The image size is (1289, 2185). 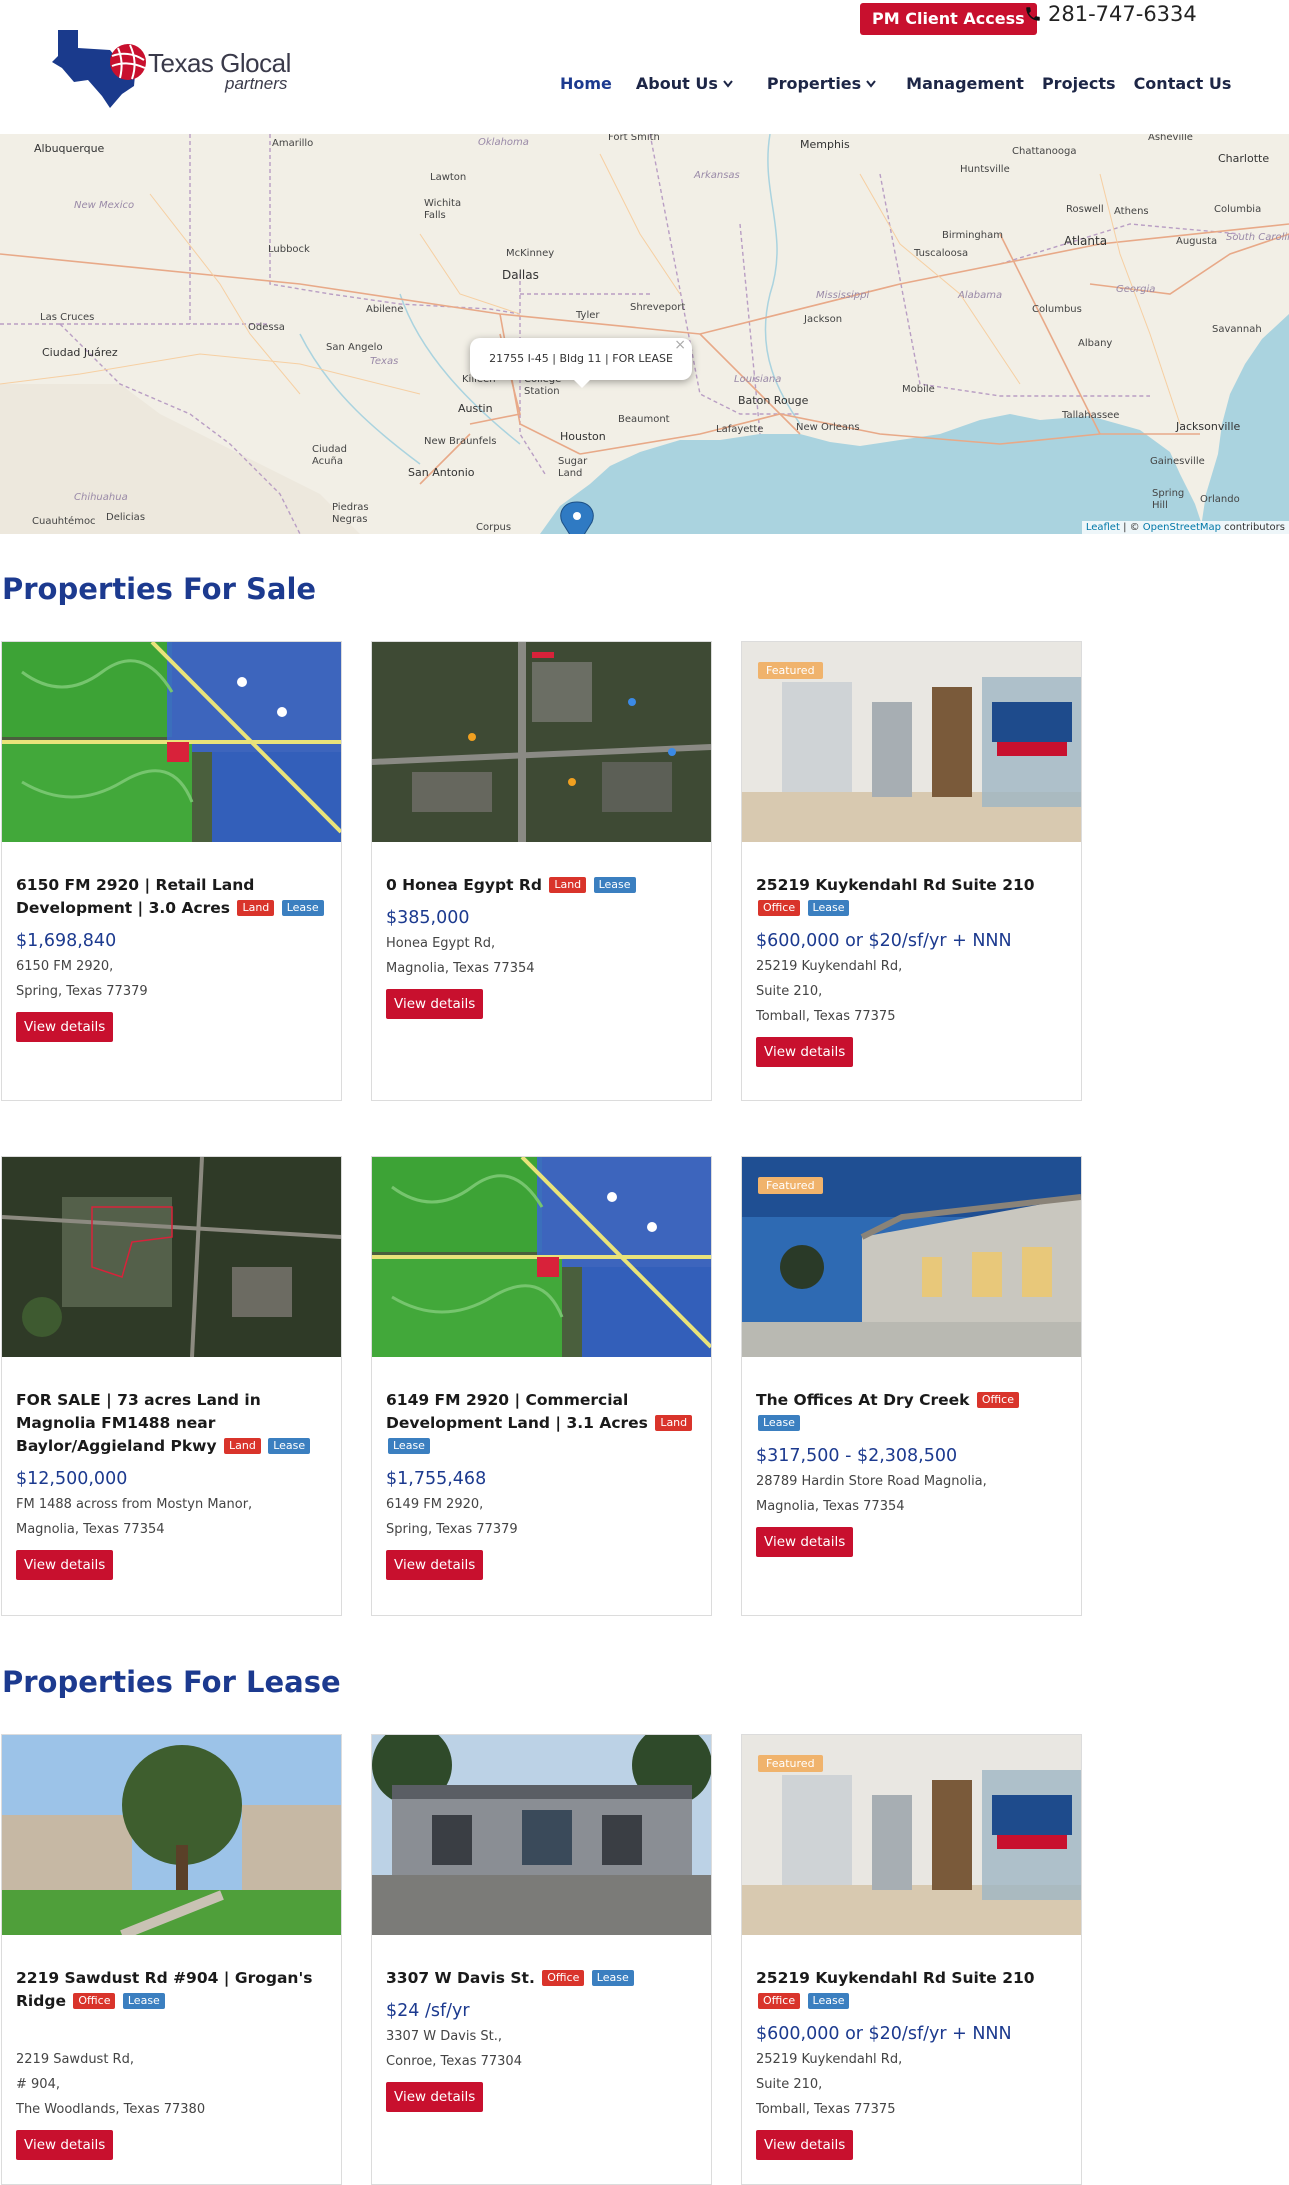 I want to click on map-label: Columbus, so click(x=1057, y=309).